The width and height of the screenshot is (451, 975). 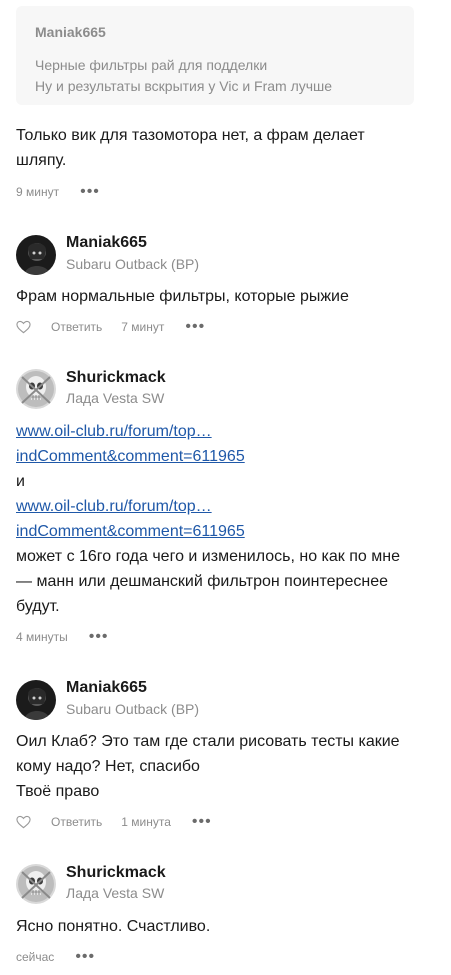 What do you see at coordinates (151, 65) in the screenshot?
I see `quote-line-1: Черные фильтры рай для подделки` at bounding box center [151, 65].